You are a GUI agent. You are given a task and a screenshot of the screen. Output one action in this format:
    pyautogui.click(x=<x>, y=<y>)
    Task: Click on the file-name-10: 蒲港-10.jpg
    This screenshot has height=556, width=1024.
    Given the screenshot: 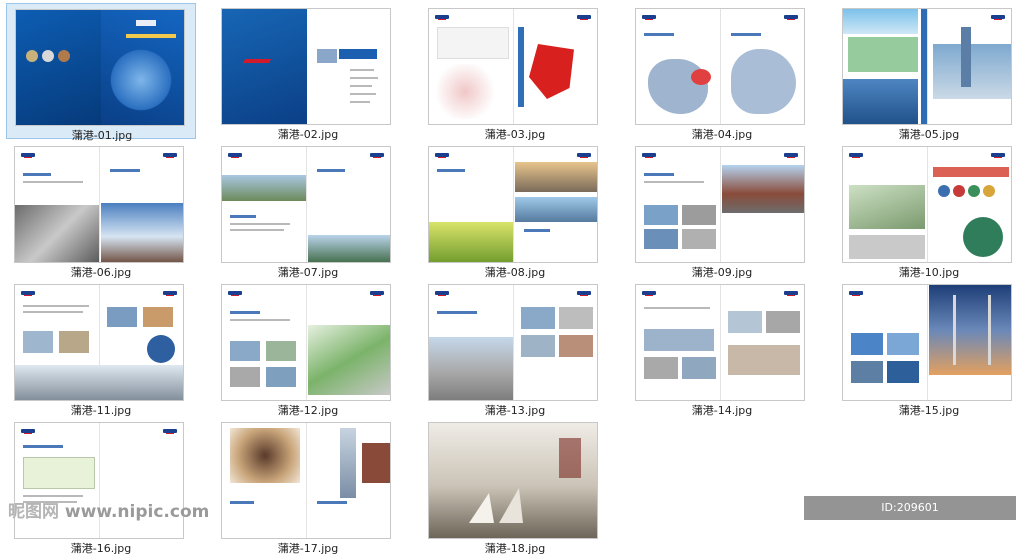 What is the action you would take?
    pyautogui.click(x=929, y=272)
    